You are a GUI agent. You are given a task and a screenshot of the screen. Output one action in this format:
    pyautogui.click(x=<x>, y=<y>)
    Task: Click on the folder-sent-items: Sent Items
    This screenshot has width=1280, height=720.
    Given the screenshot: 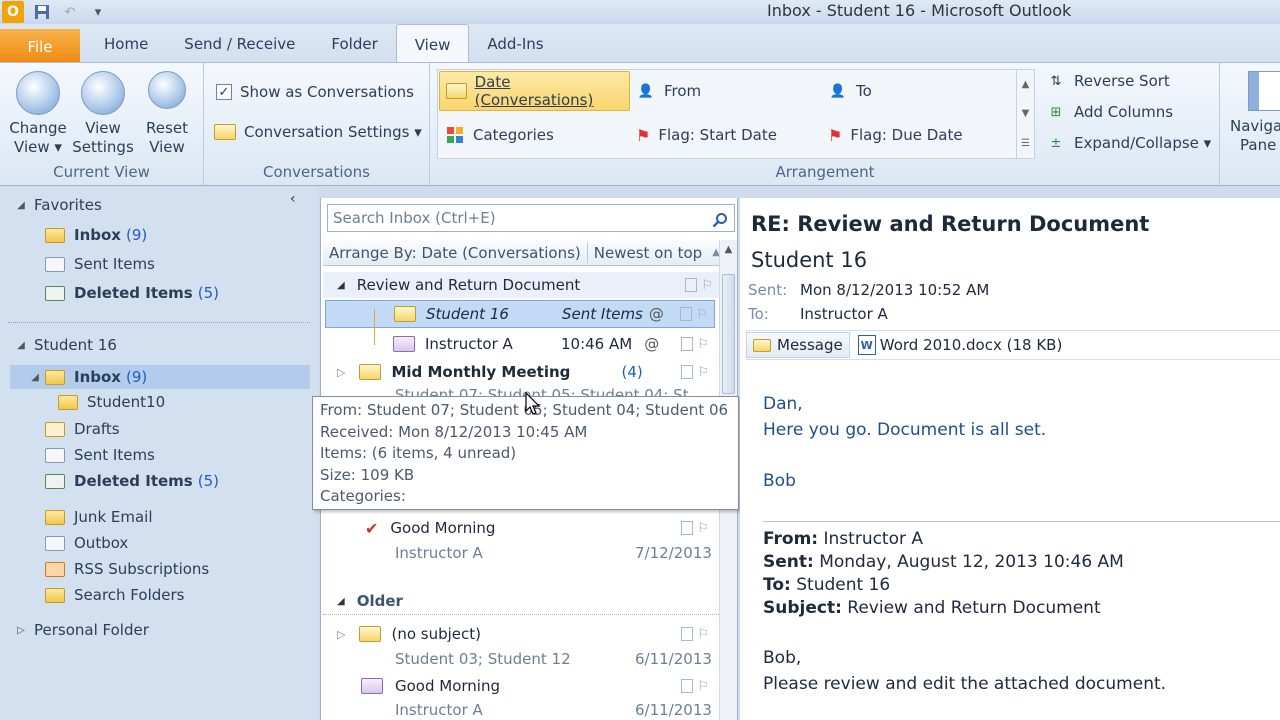 What is the action you would take?
    pyautogui.click(x=199, y=455)
    